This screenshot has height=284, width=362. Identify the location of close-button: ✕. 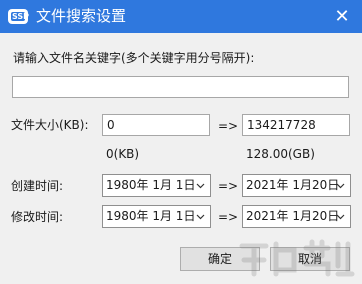
(342, 16).